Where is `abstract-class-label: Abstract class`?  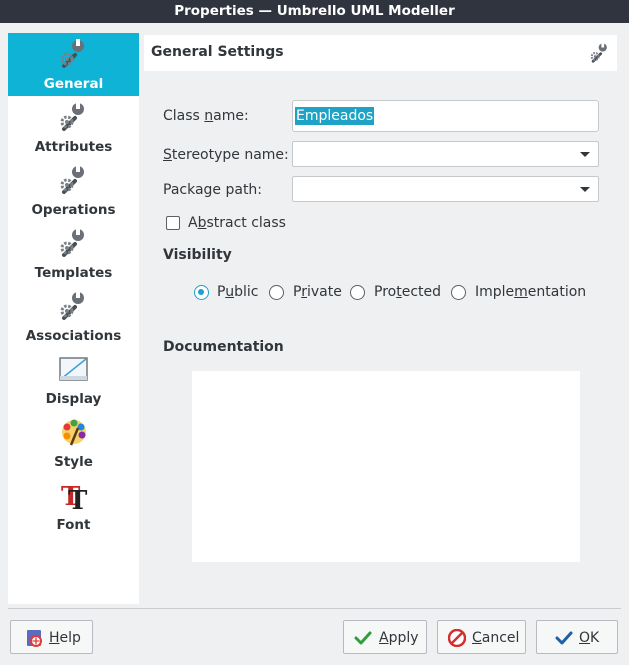 abstract-class-label: Abstract class is located at coordinates (237, 223).